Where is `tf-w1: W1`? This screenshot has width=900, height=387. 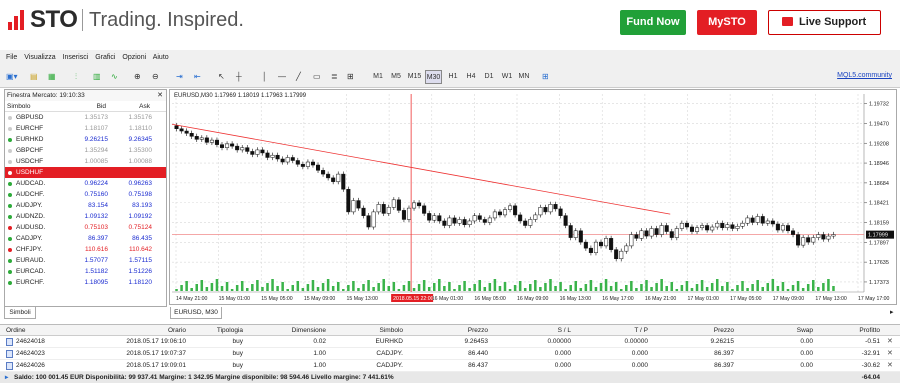
tf-w1: W1 is located at coordinates (507, 77).